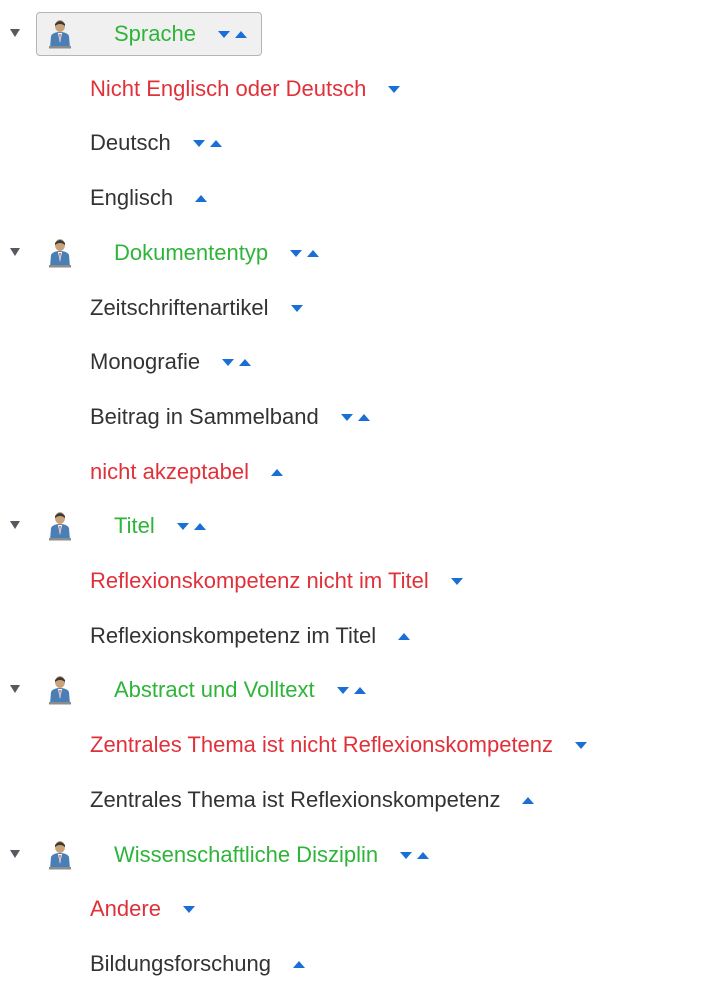 This screenshot has height=990, width=709. I want to click on code-item: Zentrales Thema ist Reflexionskompetenz, so click(312, 800).